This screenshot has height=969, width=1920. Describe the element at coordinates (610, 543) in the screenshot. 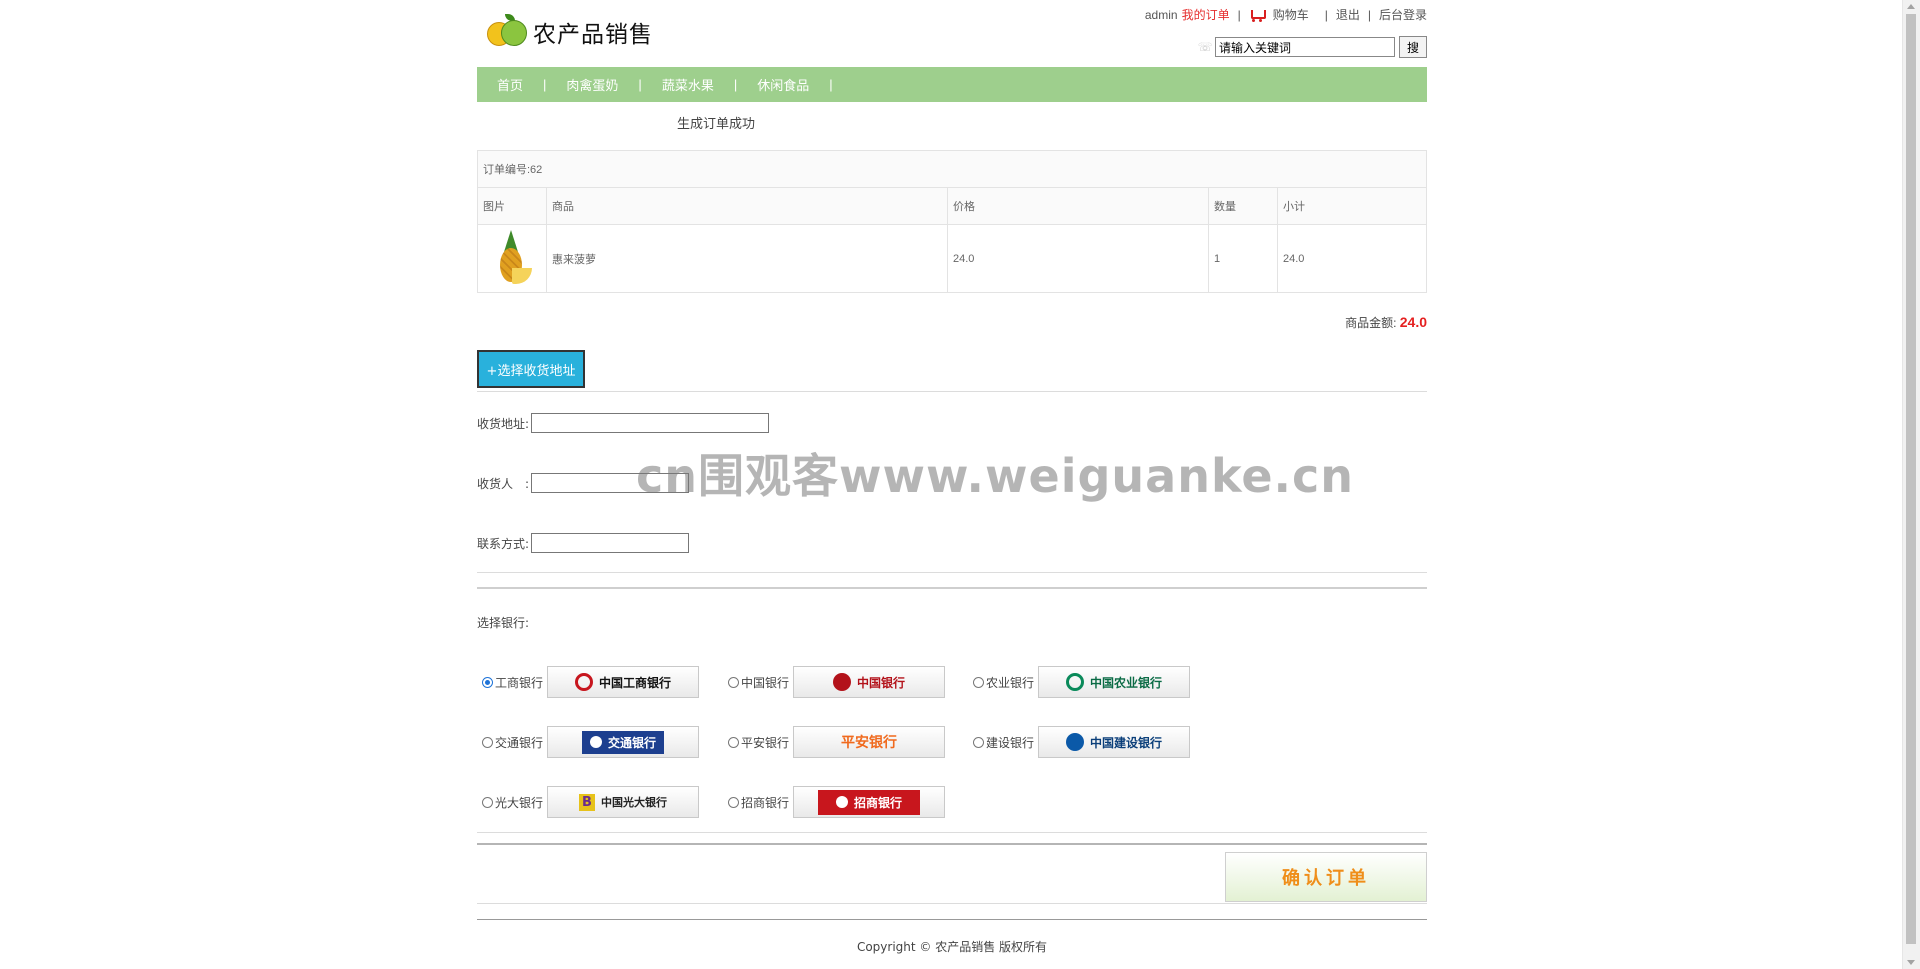

I see `phone-input` at that location.